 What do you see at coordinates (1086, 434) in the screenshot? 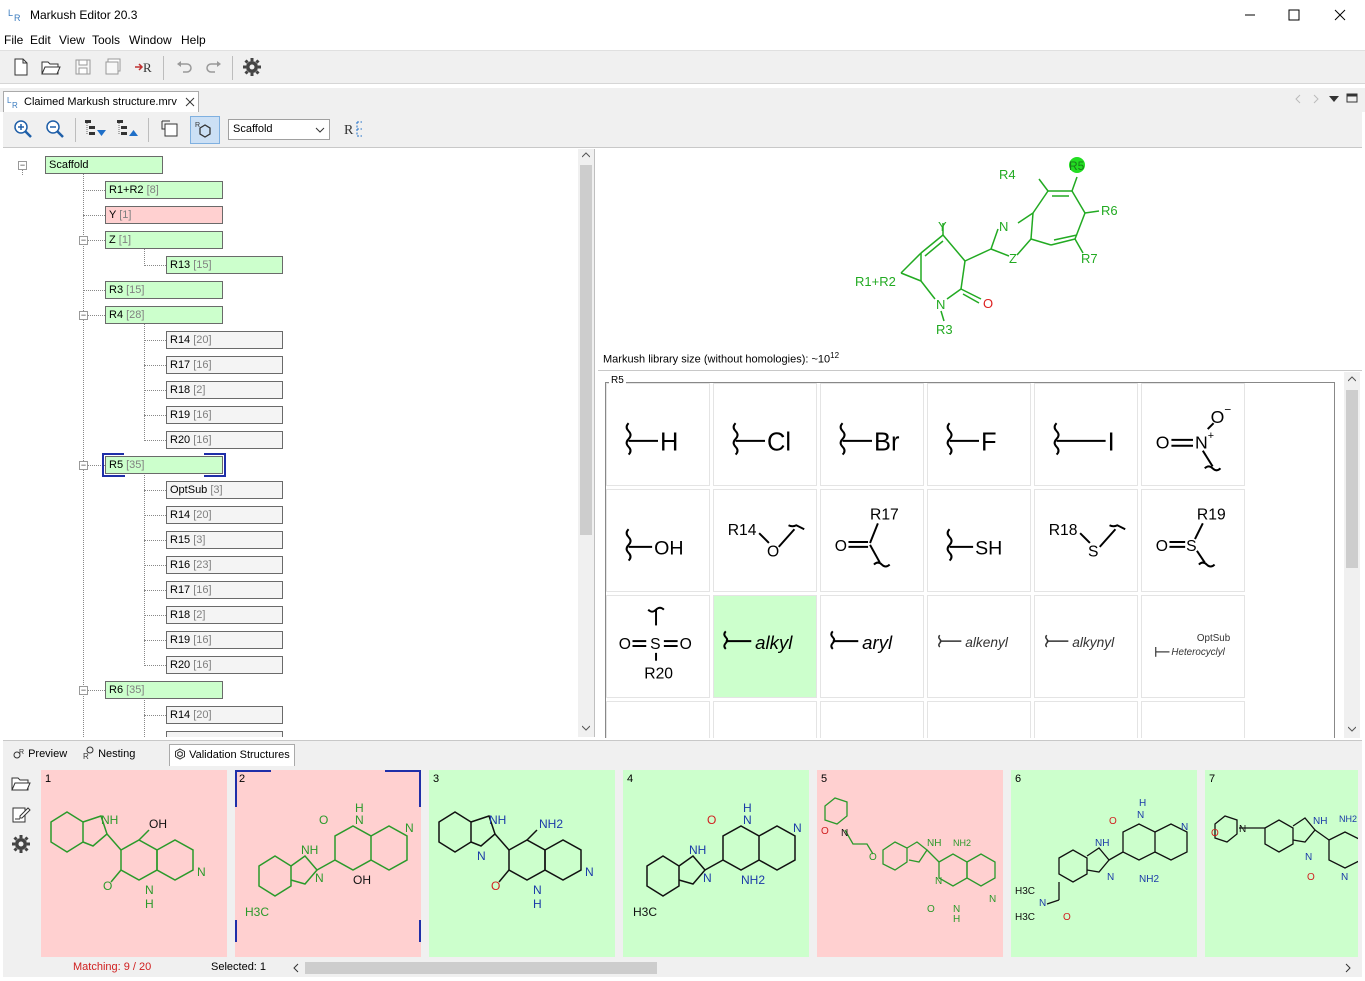
I see `rgroup-member-i: I` at bounding box center [1086, 434].